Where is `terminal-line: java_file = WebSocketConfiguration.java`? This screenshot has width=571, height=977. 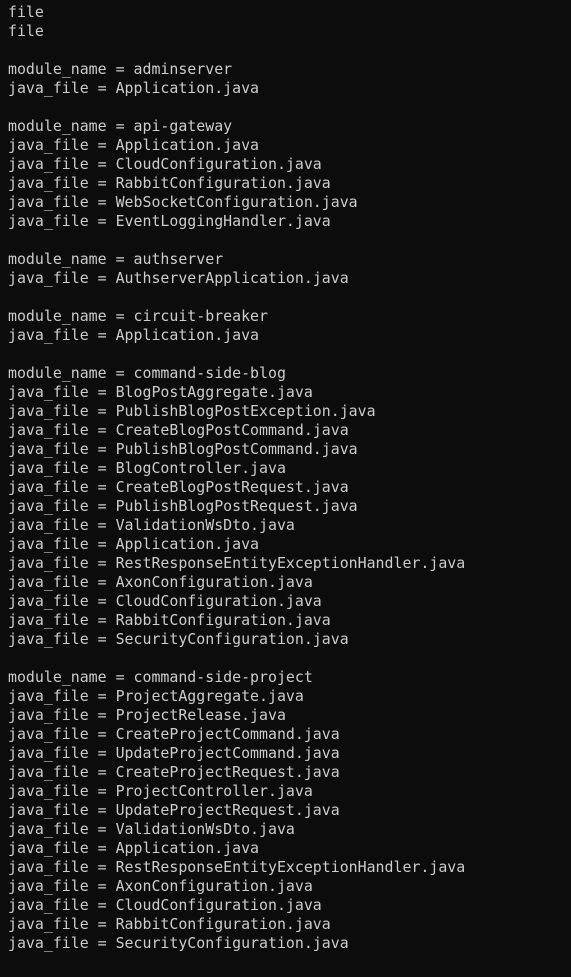
terminal-line: java_file = WebSocketConfiguration.java is located at coordinates (183, 202).